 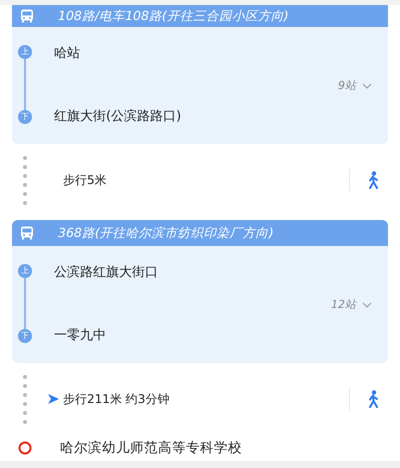 I want to click on route-title: 108路/电车108路(开往三合园小区方向), so click(x=173, y=16).